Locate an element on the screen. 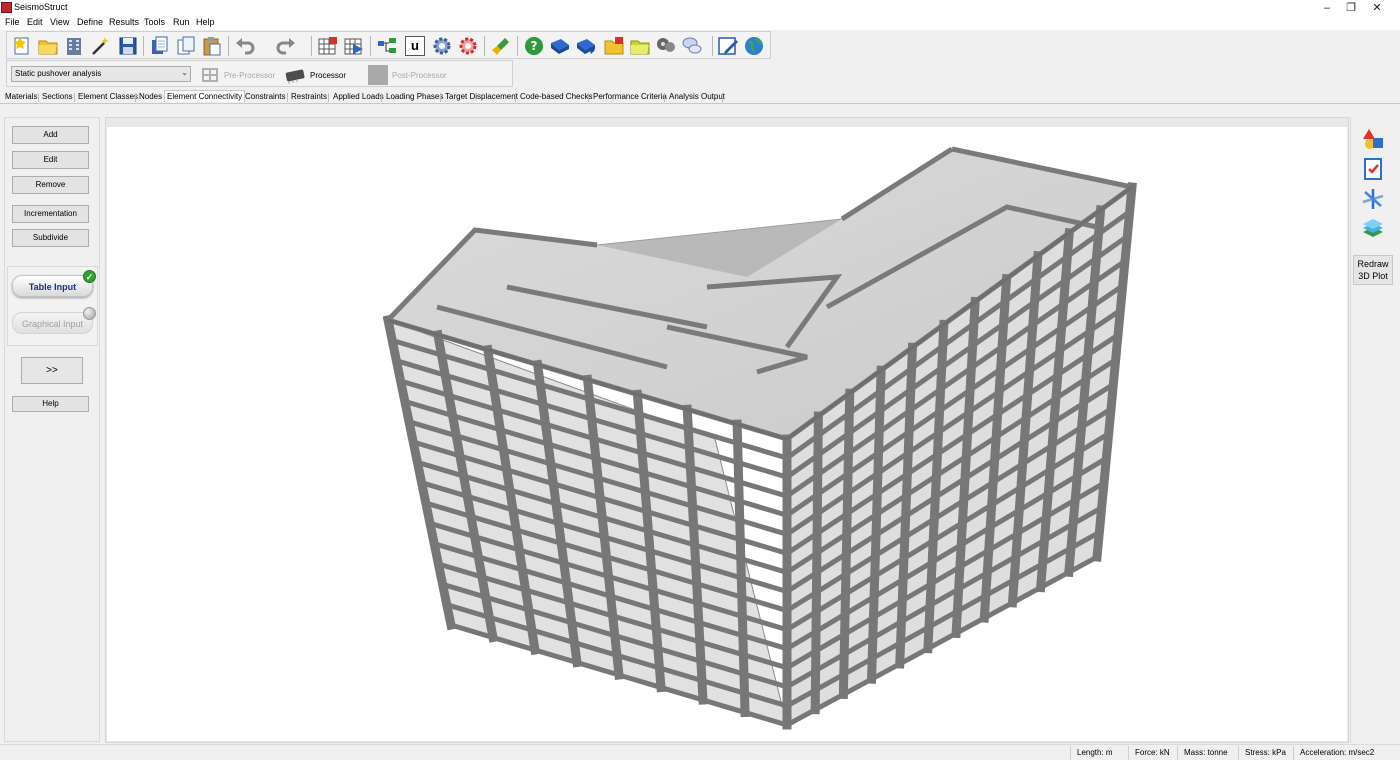  edit-pencil-icon is located at coordinates (728, 46).